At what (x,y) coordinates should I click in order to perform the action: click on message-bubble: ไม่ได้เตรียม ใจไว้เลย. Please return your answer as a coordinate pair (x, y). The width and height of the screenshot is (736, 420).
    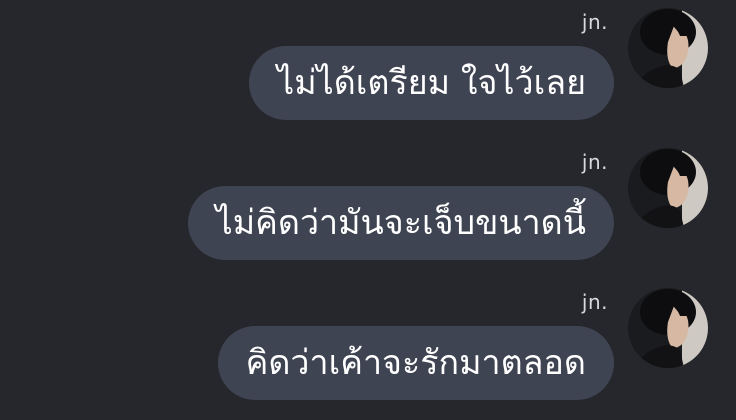
    Looking at the image, I should click on (431, 83).